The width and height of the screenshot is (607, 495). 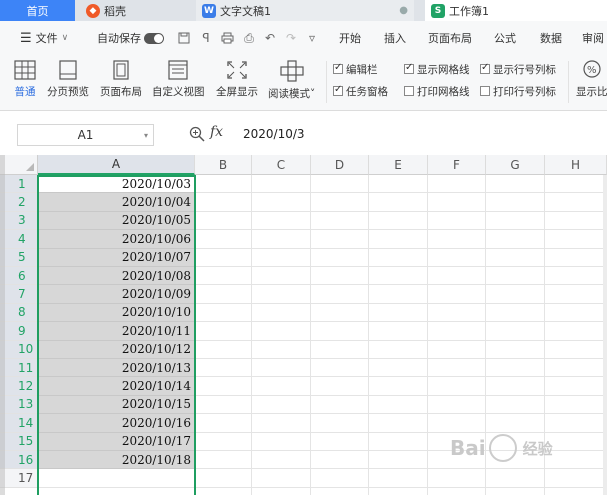 I want to click on cell-a5: 2020/10/07, so click(x=116, y=257).